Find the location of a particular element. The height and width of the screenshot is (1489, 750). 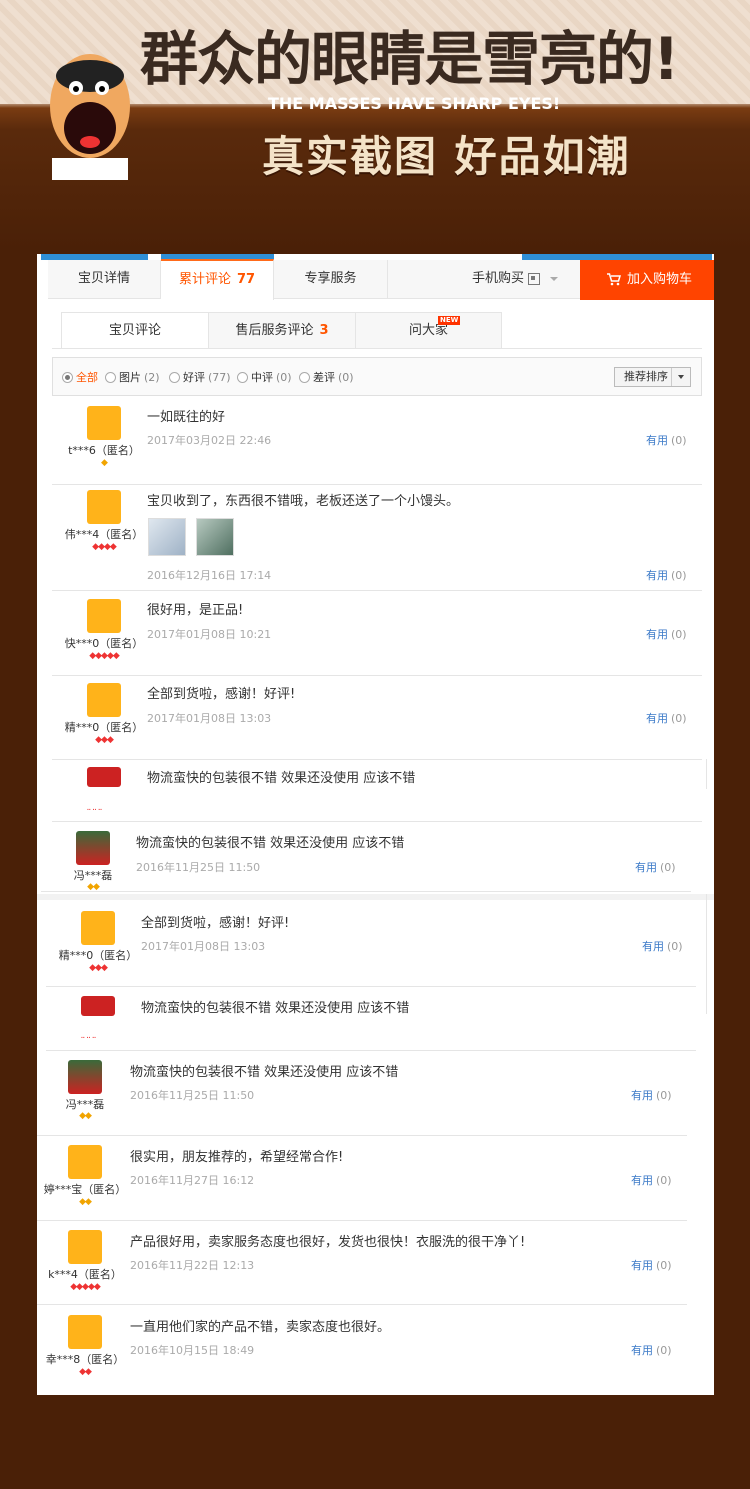

banner-slogan: 真实截图 好品如潮 is located at coordinates (446, 156).